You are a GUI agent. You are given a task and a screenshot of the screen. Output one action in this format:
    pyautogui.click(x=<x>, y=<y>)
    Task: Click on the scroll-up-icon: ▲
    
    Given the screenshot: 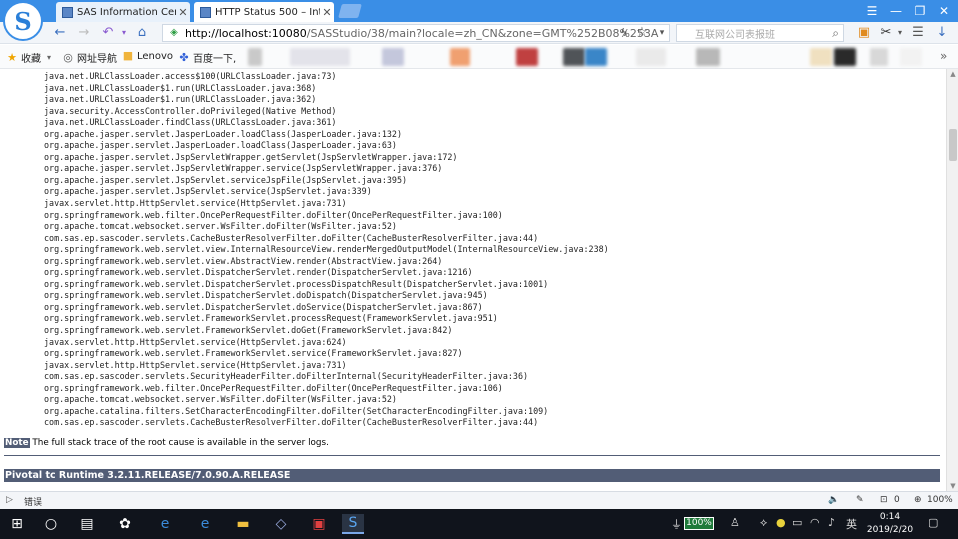 What is the action you would take?
    pyautogui.click(x=952, y=74)
    